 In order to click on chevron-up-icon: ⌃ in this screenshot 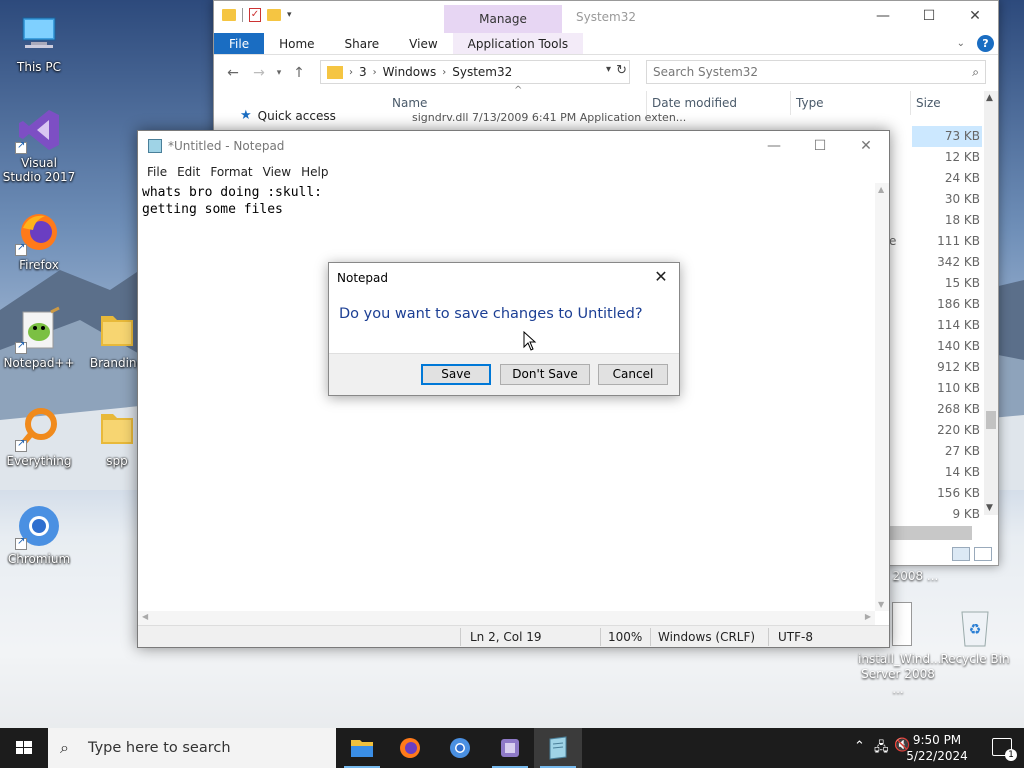, I will do `click(859, 746)`.